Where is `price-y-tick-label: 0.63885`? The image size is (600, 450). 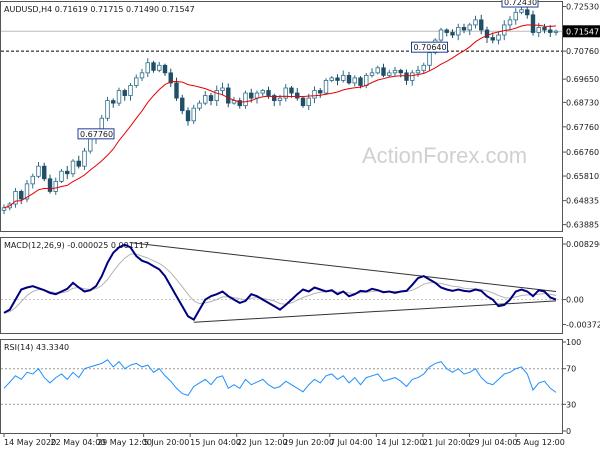
price-y-tick-label: 0.63885 is located at coordinates (582, 225).